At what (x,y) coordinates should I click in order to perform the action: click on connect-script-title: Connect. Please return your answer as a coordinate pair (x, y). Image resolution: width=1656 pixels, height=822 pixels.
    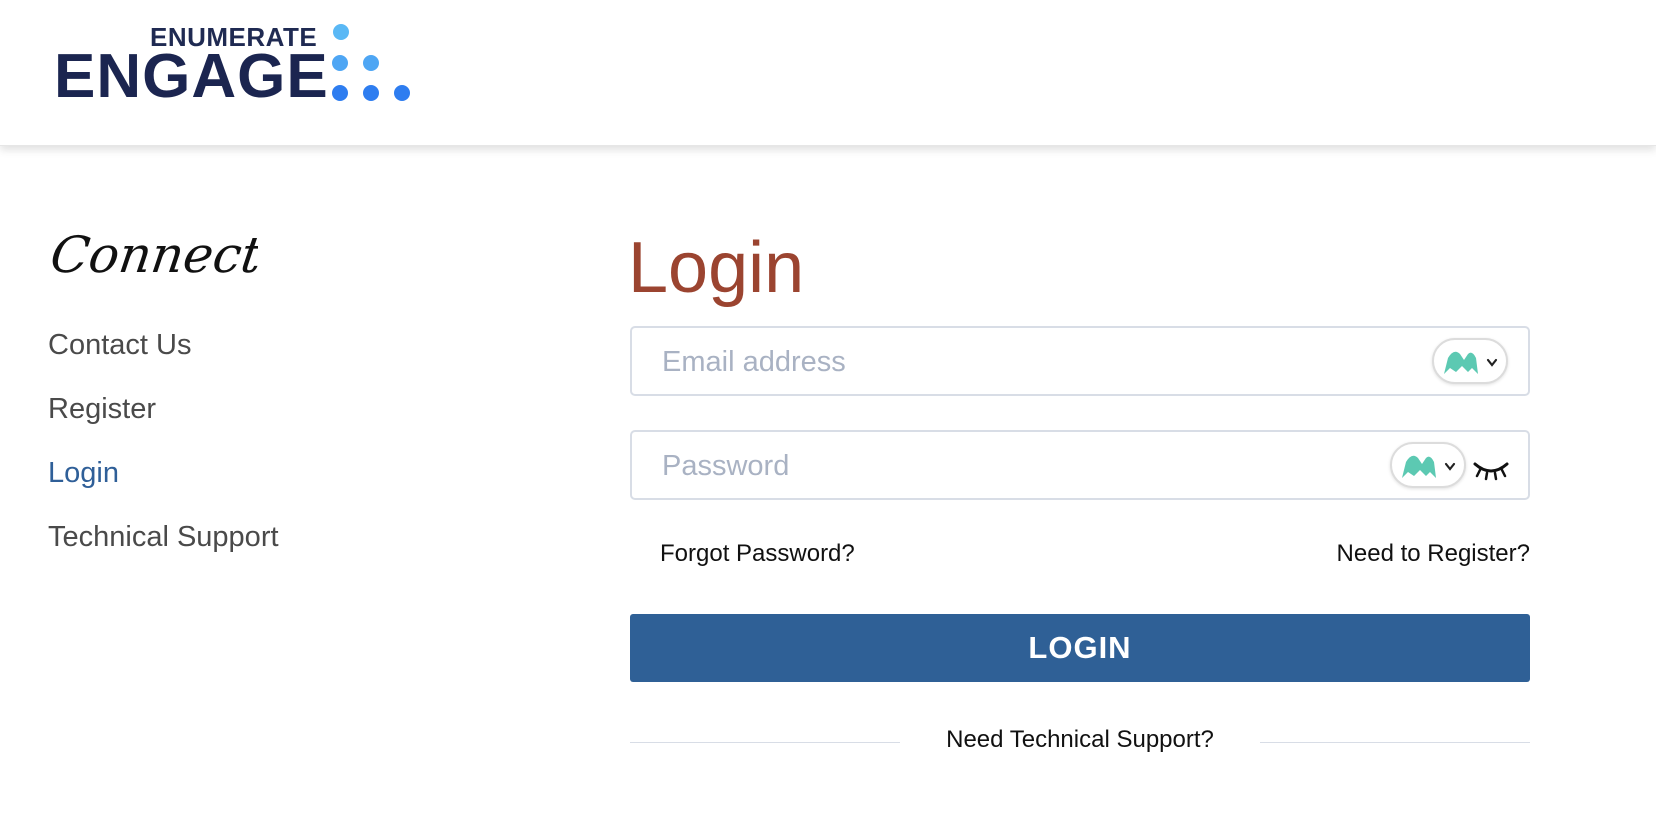
    Looking at the image, I should click on (153, 254).